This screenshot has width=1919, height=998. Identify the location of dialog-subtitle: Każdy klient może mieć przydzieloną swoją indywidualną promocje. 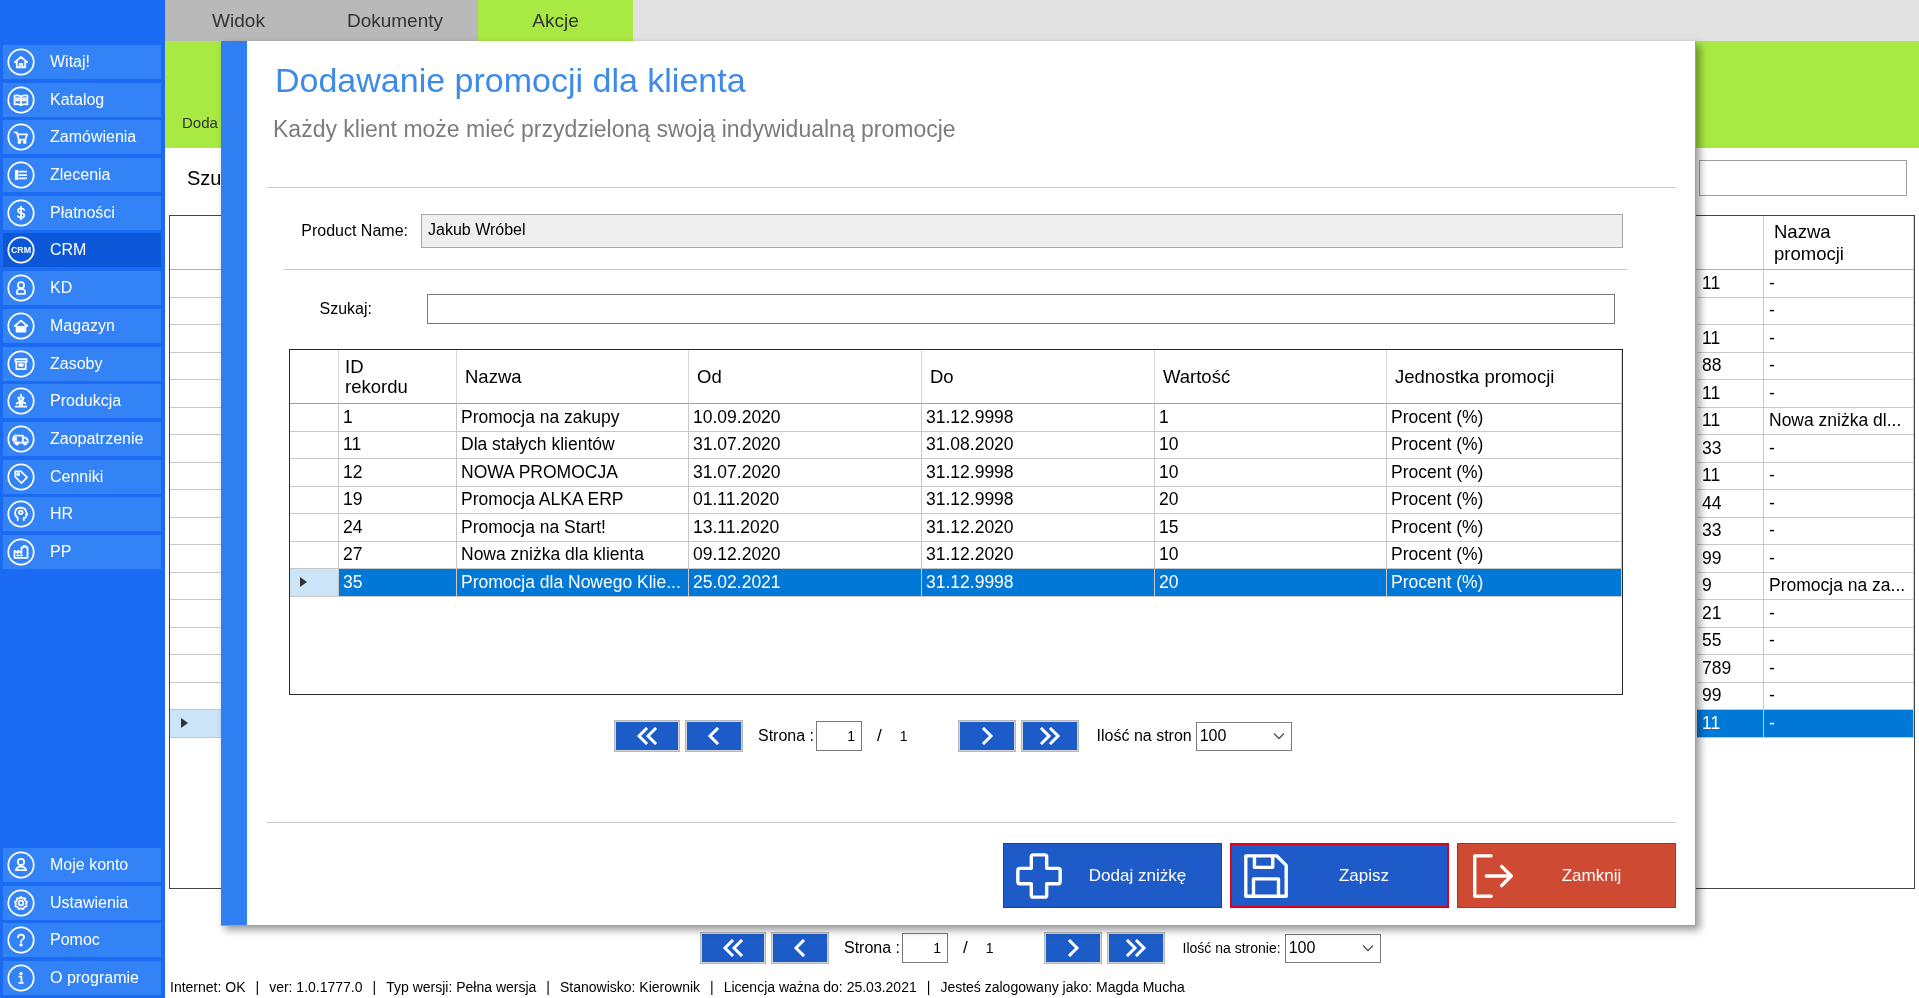
(614, 129).